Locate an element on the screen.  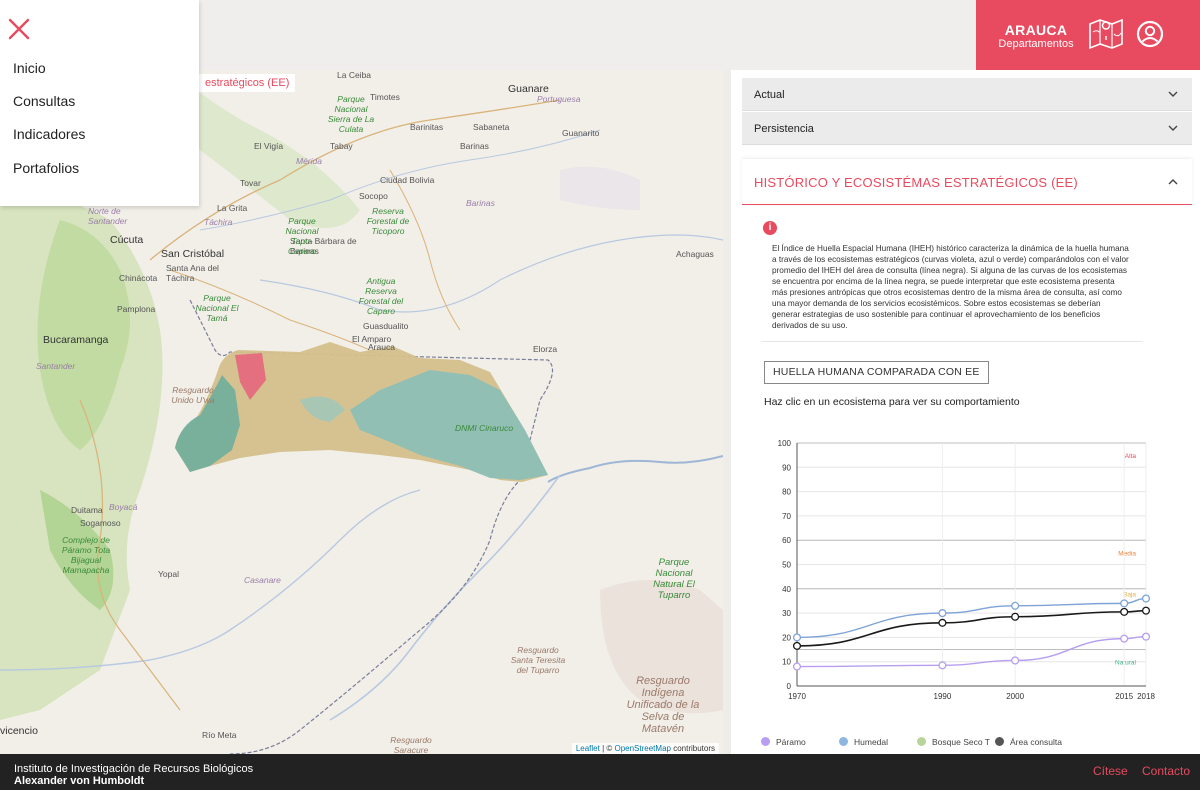
y-tick-label: 0 is located at coordinates (789, 686).